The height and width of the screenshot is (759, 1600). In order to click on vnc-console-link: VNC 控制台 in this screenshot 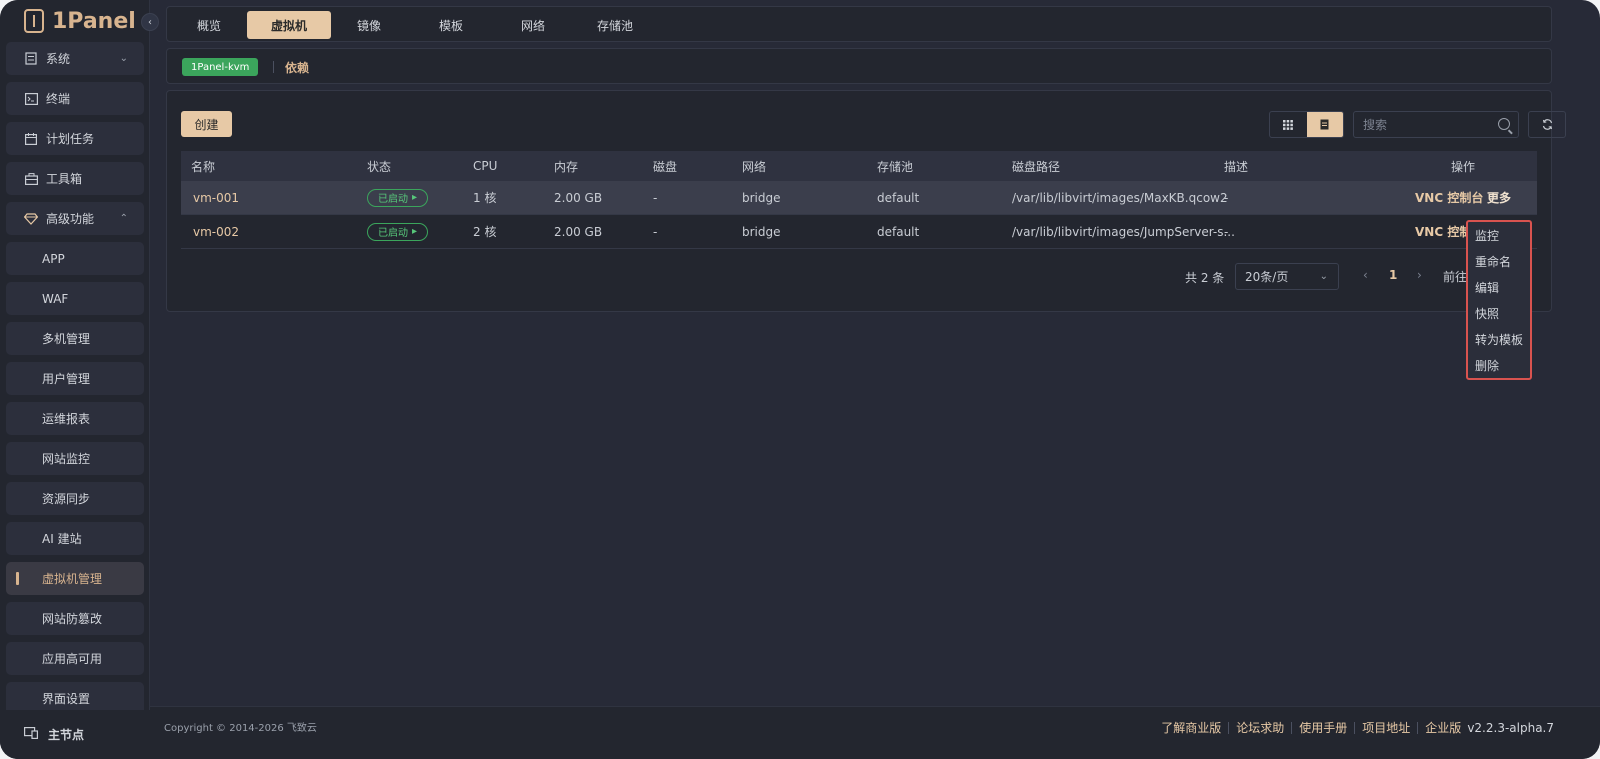, I will do `click(1449, 197)`.